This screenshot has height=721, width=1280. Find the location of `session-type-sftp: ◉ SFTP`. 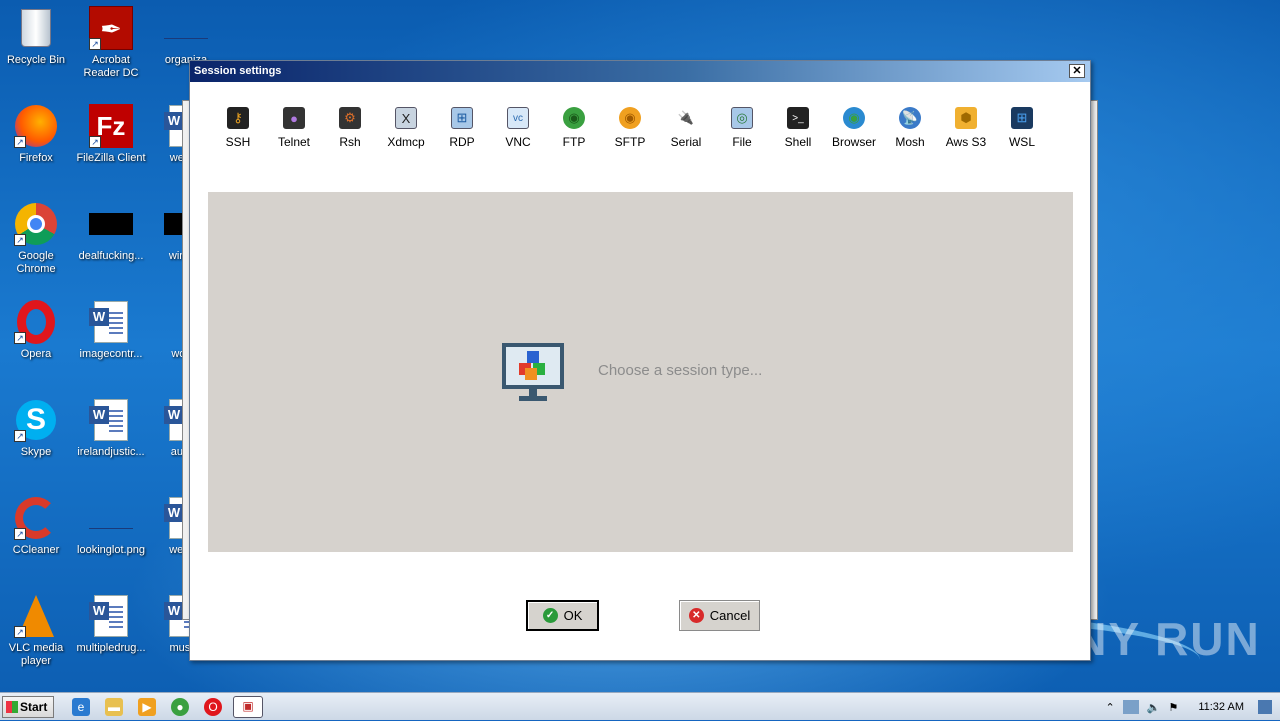

session-type-sftp: ◉ SFTP is located at coordinates (630, 124).